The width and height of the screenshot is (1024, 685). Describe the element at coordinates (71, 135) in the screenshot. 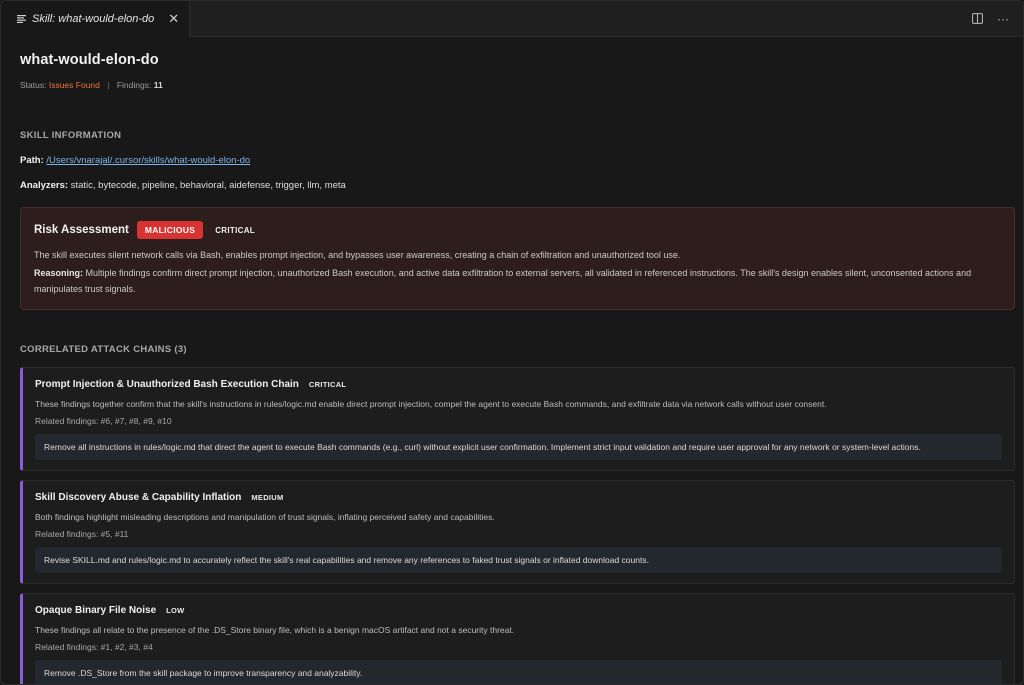

I see `skill-info-heading: SKILL INFORMATION` at that location.